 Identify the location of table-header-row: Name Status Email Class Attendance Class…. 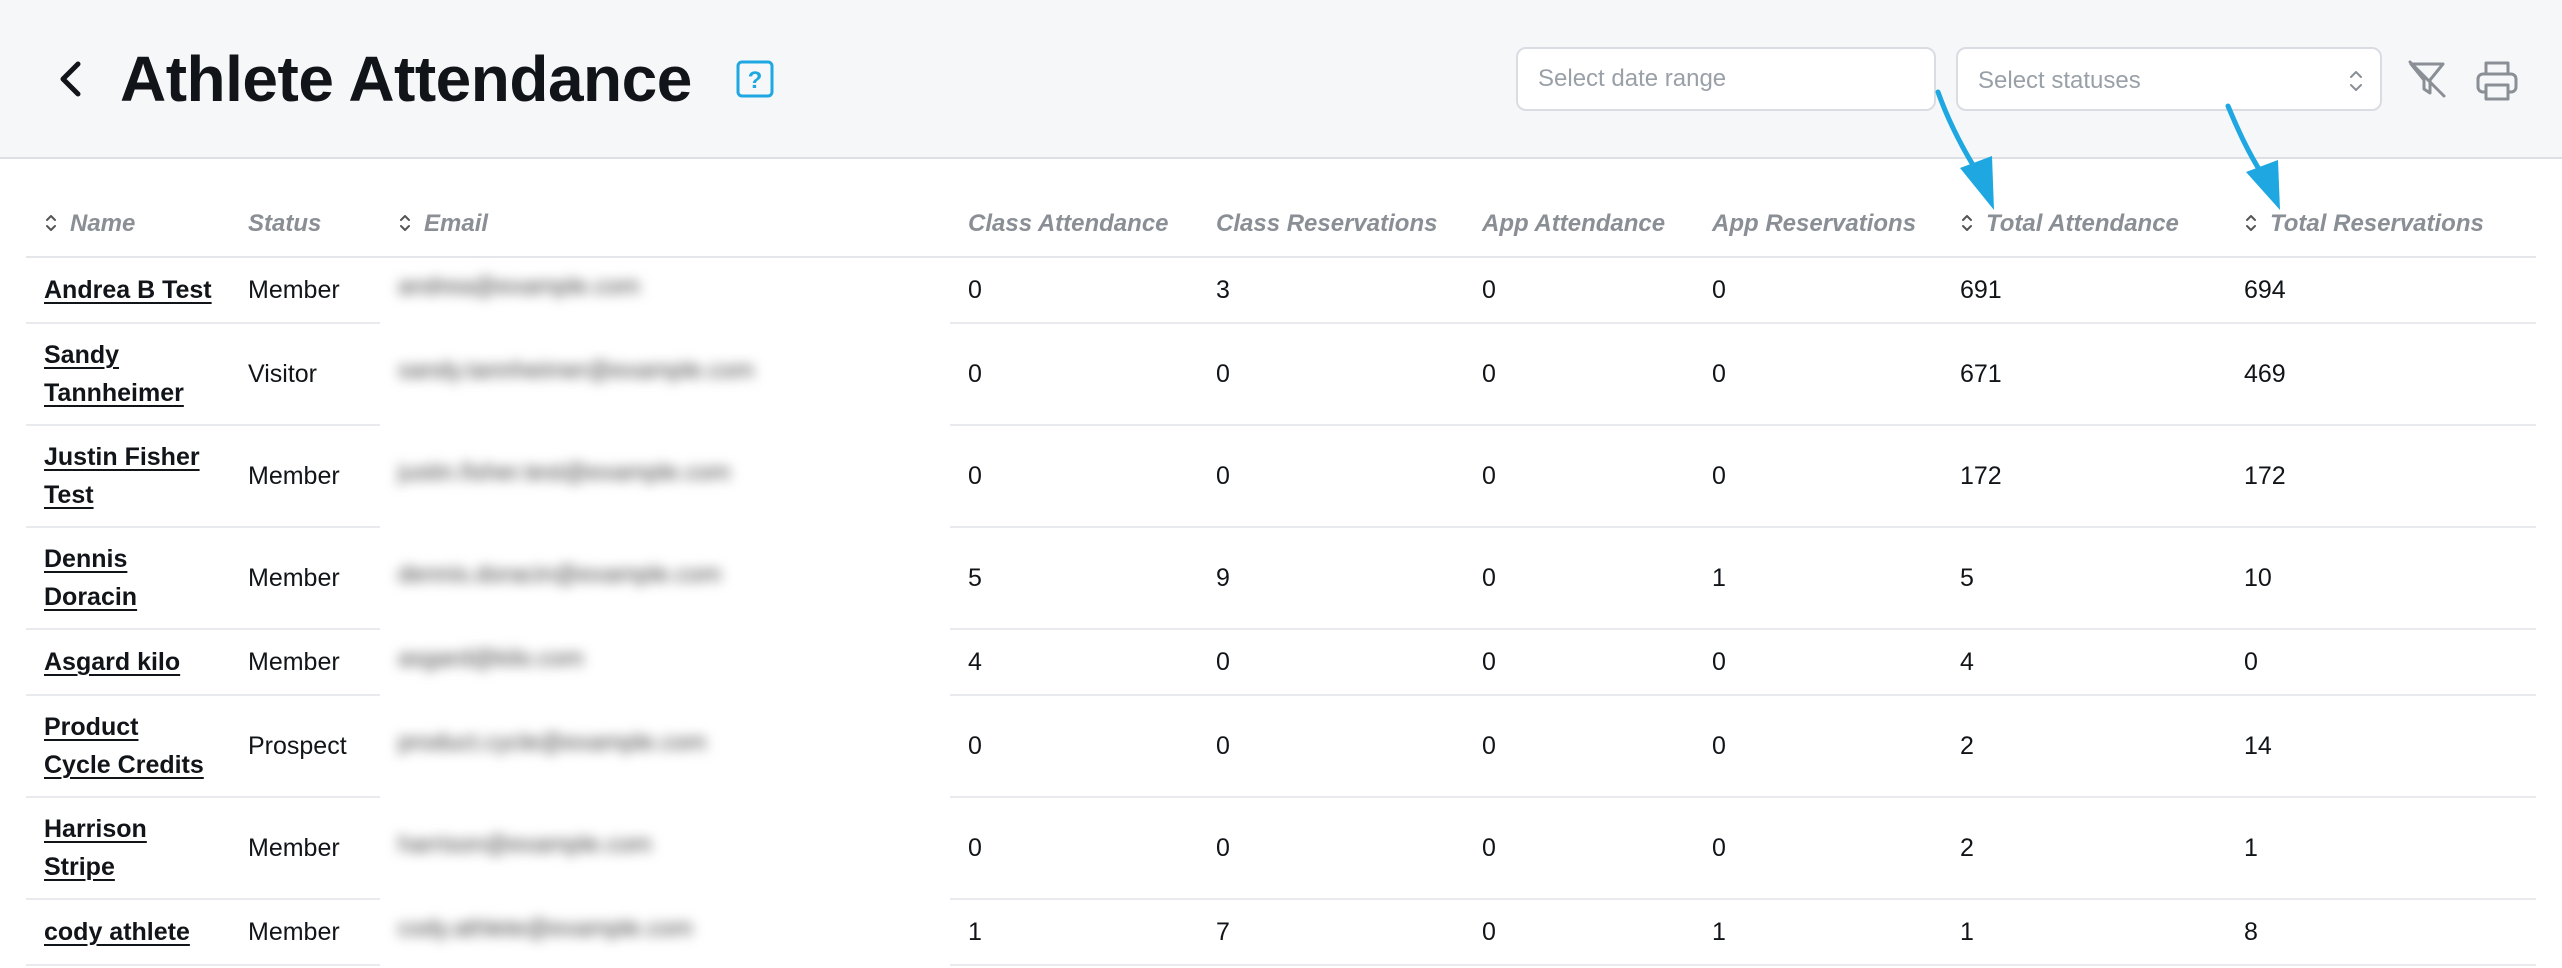
(1281, 225).